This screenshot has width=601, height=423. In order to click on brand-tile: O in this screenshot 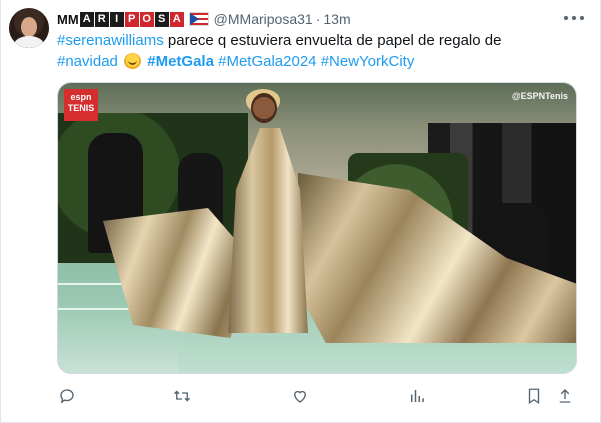, I will do `click(146, 19)`.